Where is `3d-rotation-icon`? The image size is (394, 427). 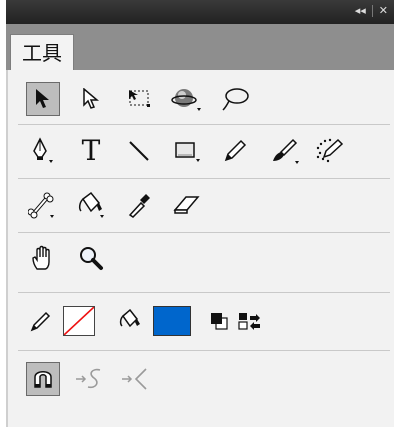 3d-rotation-icon is located at coordinates (186, 100).